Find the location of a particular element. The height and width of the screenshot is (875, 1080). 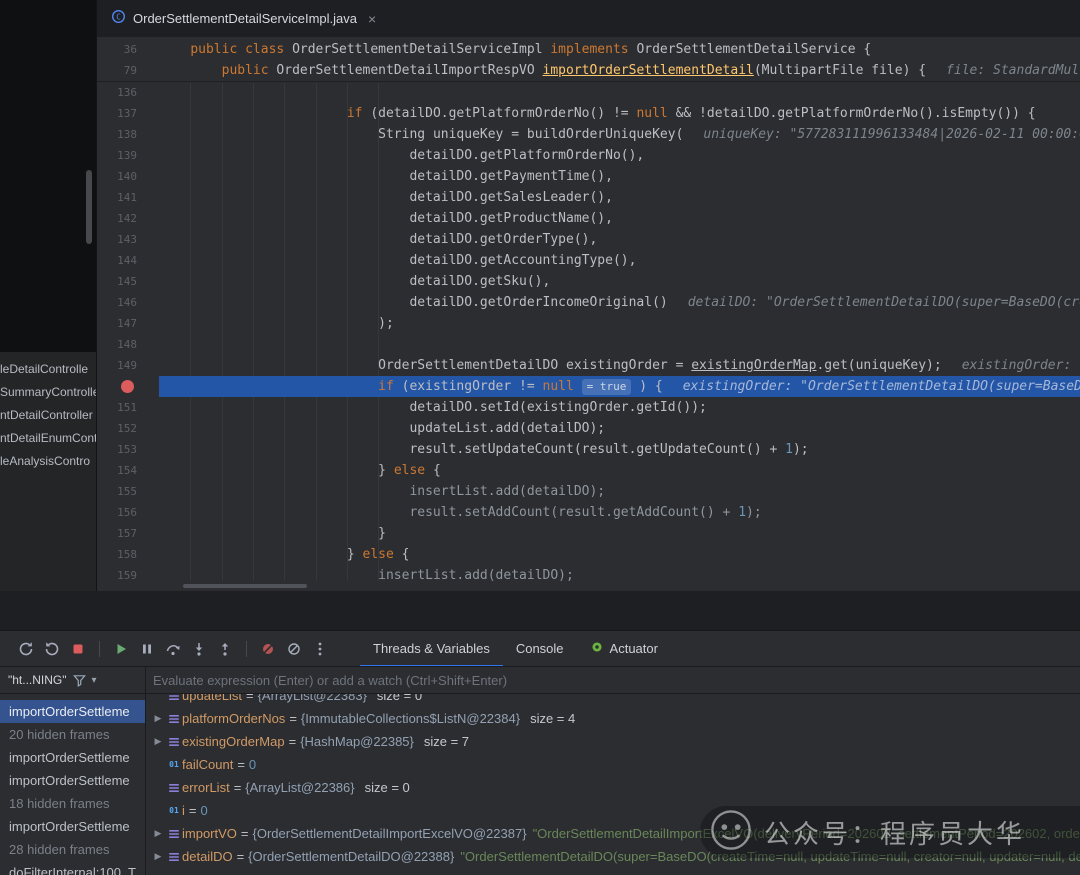

line-number: 136 is located at coordinates (128, 92).